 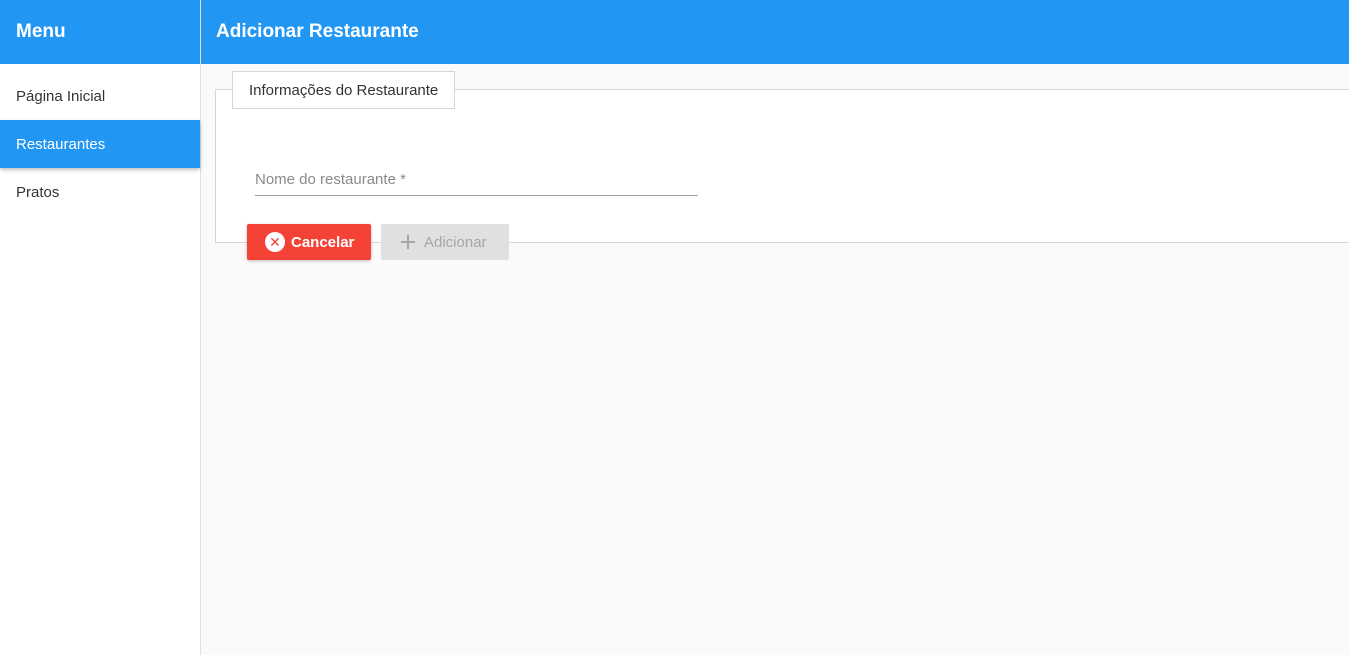 I want to click on add-button-label: Adicionar, so click(x=455, y=242).